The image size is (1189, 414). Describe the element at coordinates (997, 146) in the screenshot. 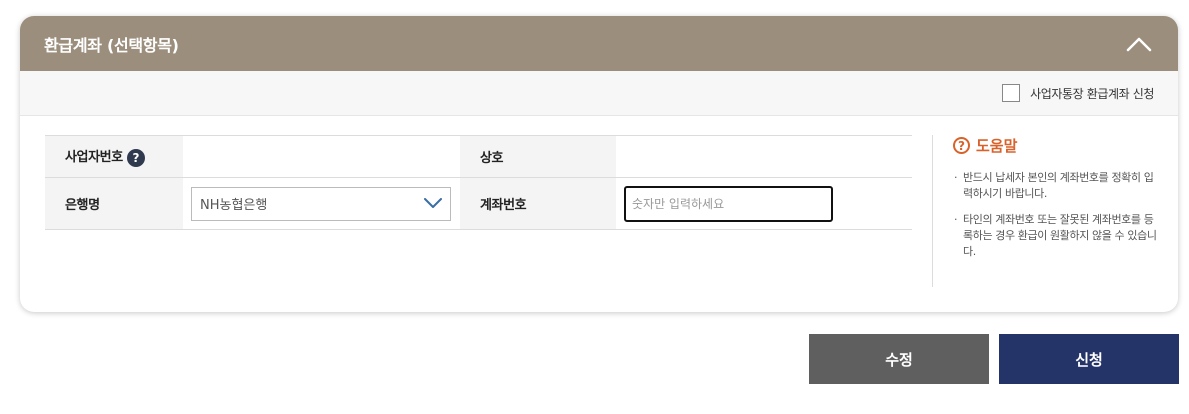

I see `help-title-text: 도움말` at that location.